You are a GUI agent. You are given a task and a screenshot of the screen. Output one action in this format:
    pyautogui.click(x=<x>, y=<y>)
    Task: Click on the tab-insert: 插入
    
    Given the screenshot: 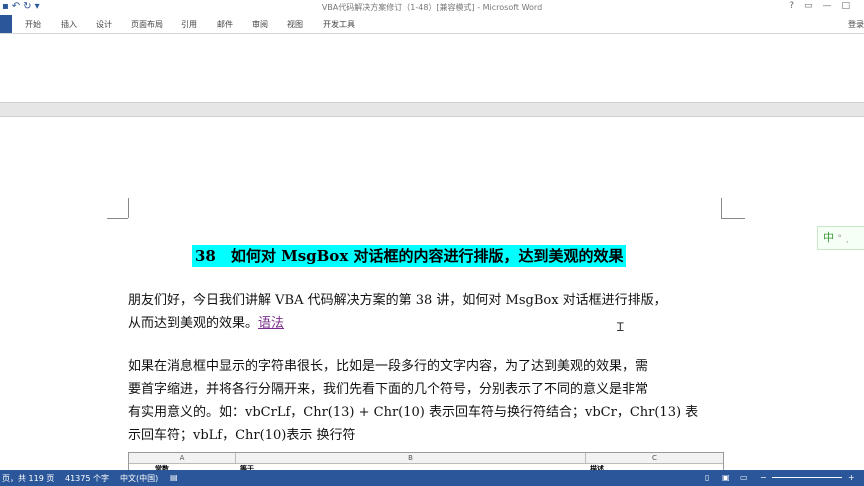 What is the action you would take?
    pyautogui.click(x=69, y=24)
    